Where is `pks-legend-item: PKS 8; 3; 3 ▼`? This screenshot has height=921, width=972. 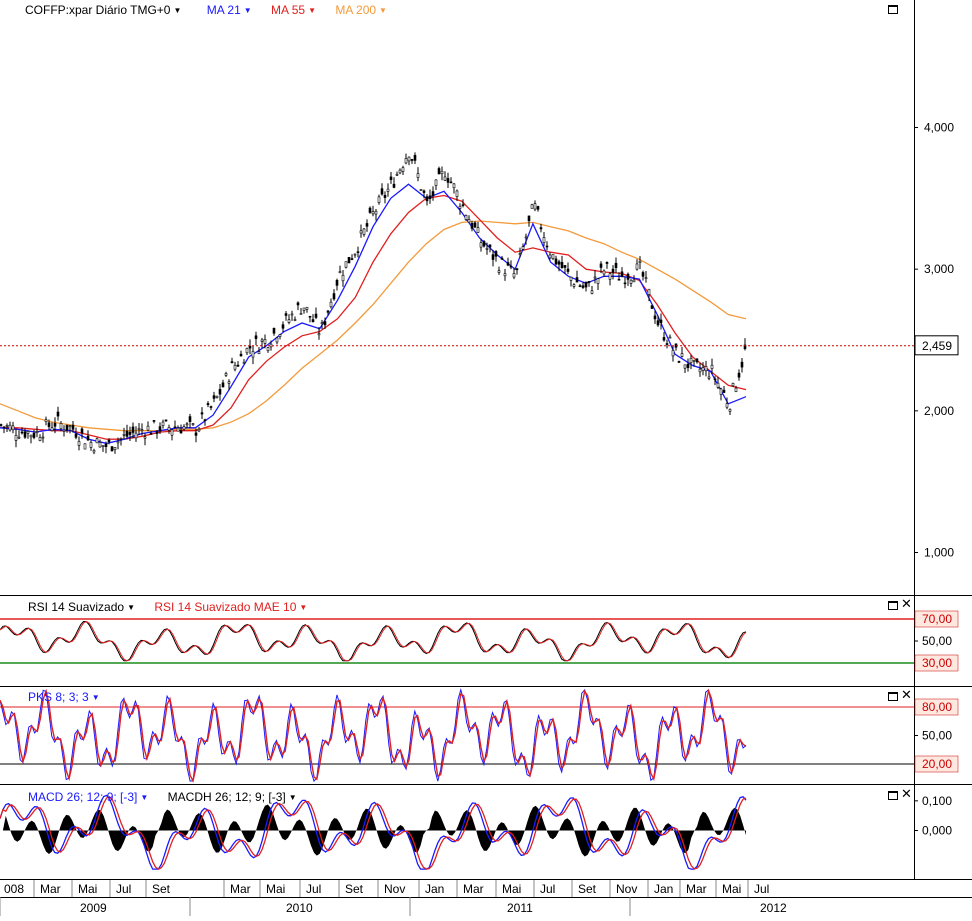 pks-legend-item: PKS 8; 3; 3 ▼ is located at coordinates (68, 697).